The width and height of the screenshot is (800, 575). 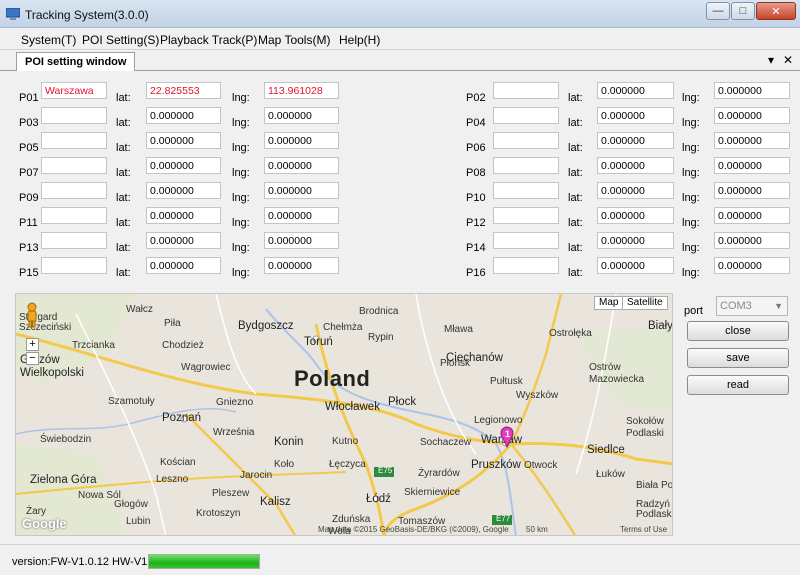 What do you see at coordinates (131, 504) in the screenshot?
I see `map-city-label: Głogów` at bounding box center [131, 504].